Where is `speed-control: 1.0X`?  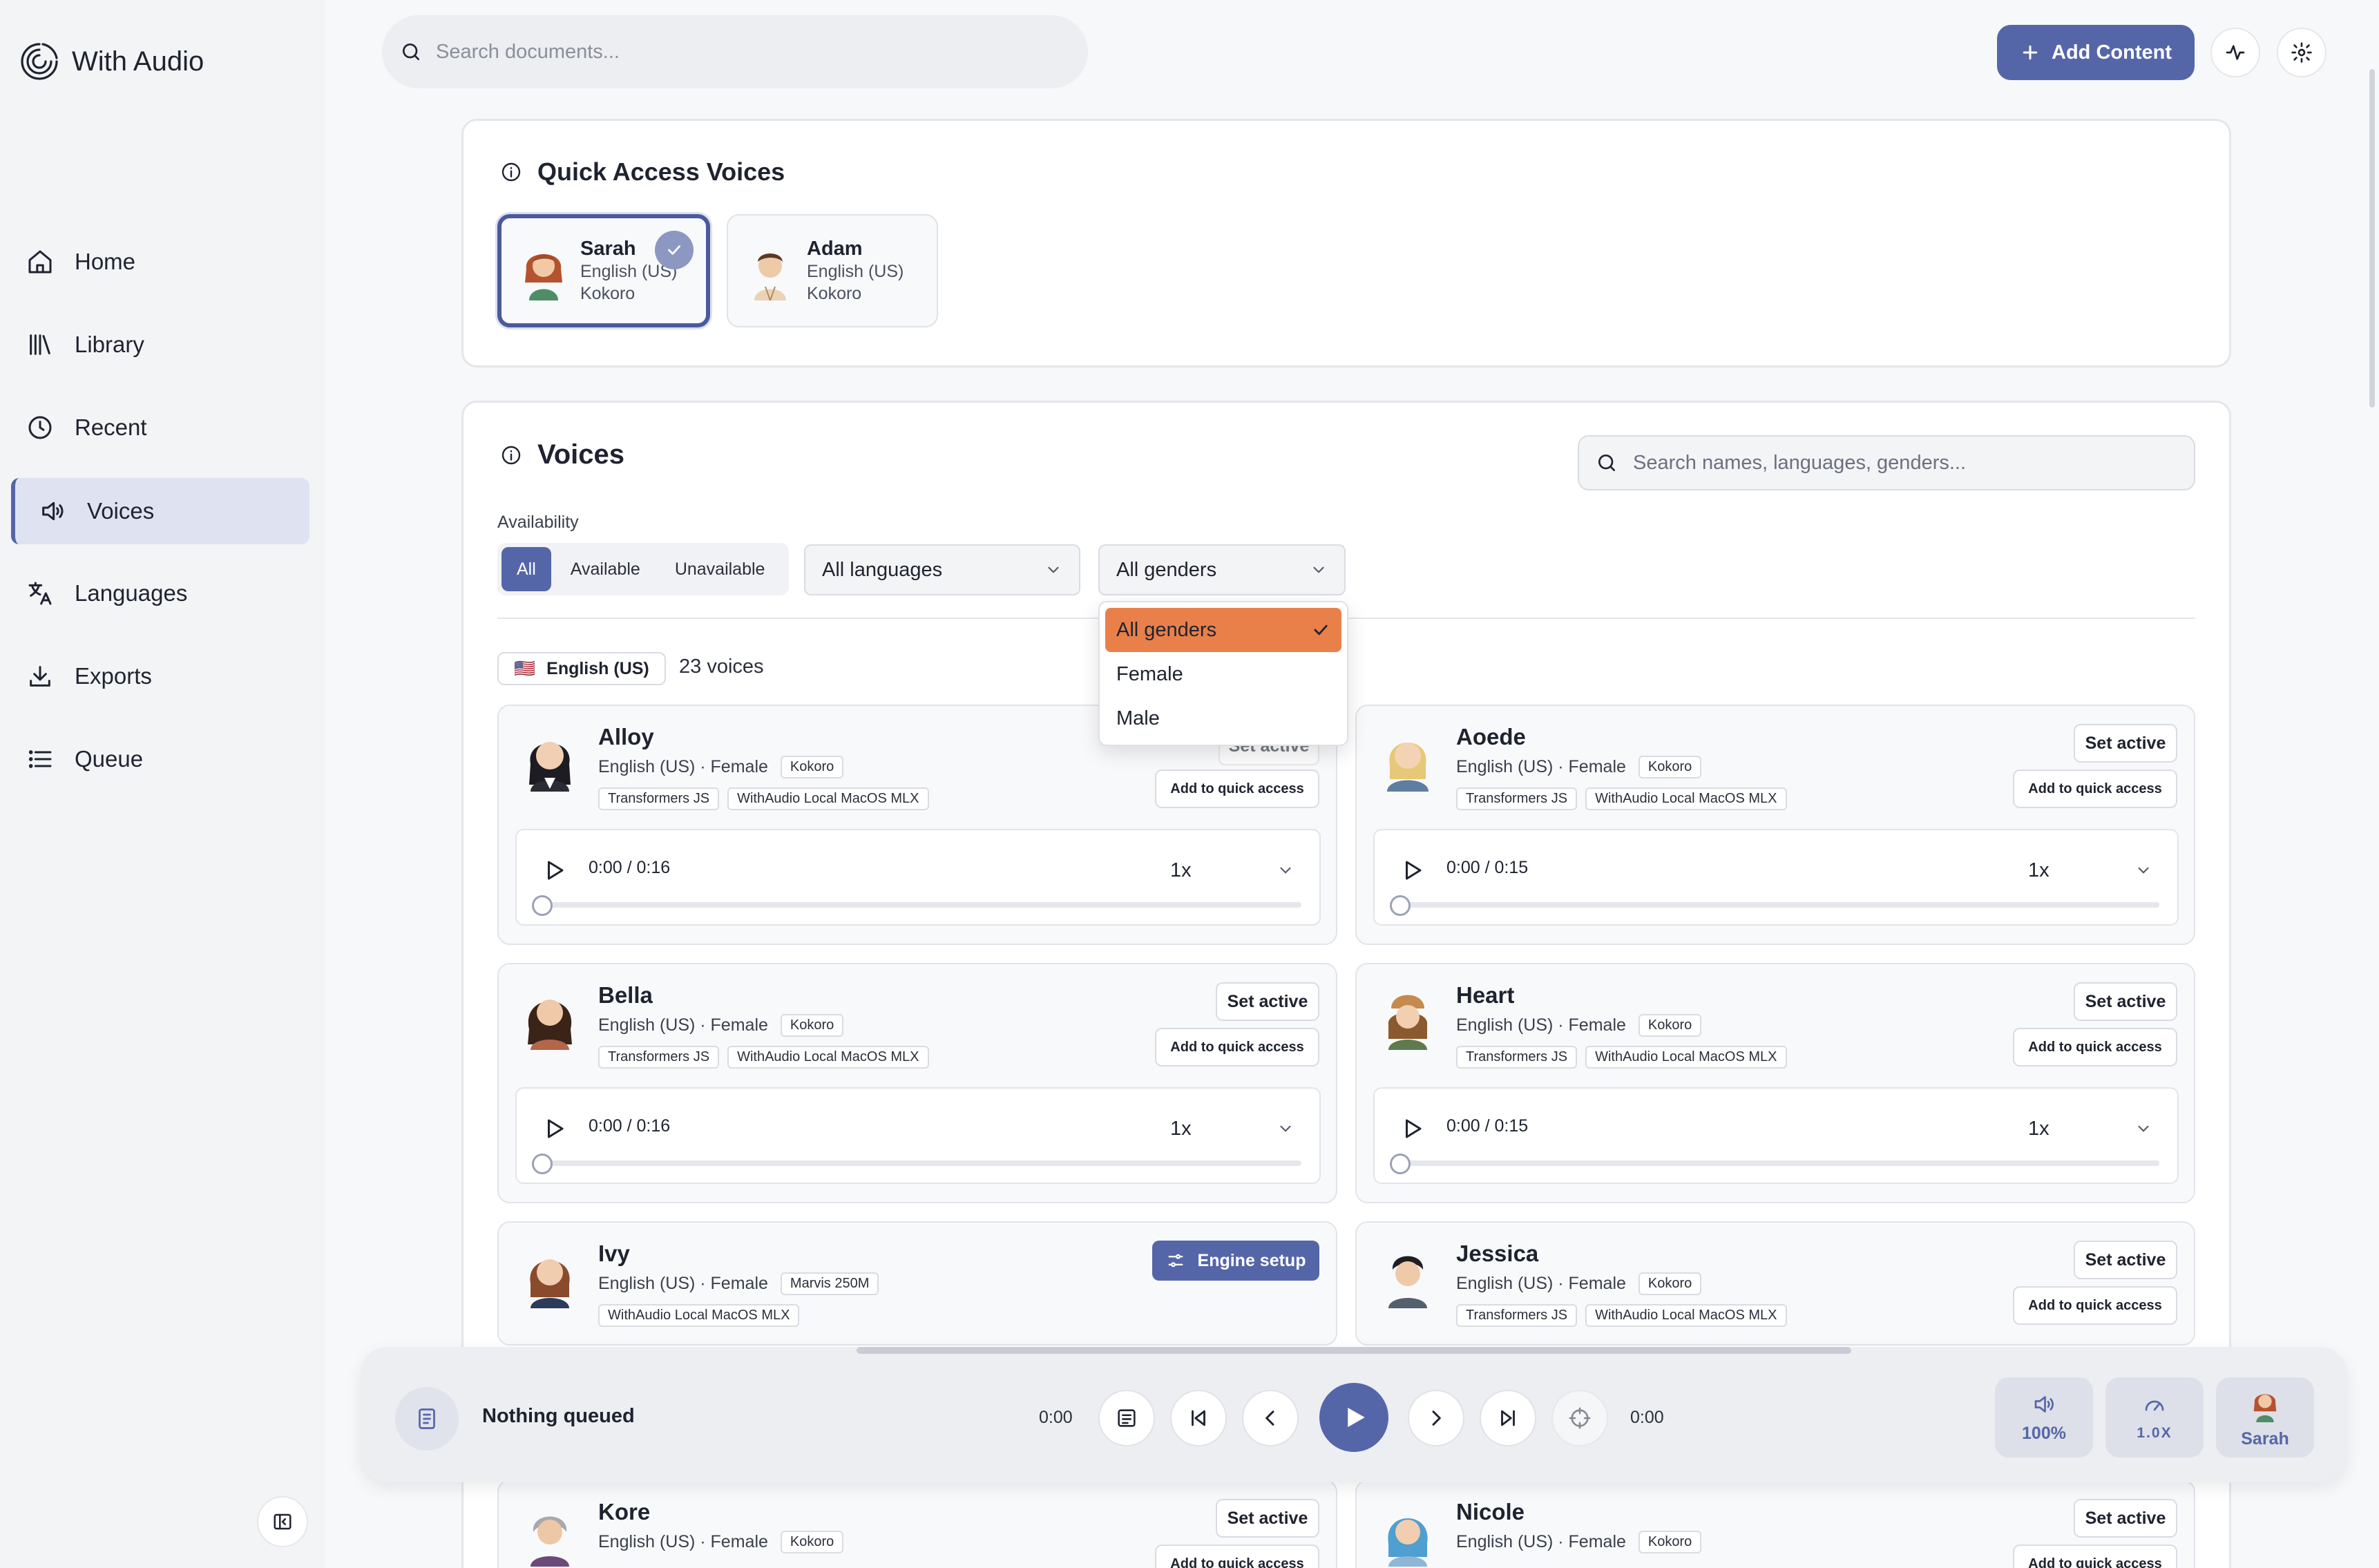
speed-control: 1.0X is located at coordinates (2154, 1417).